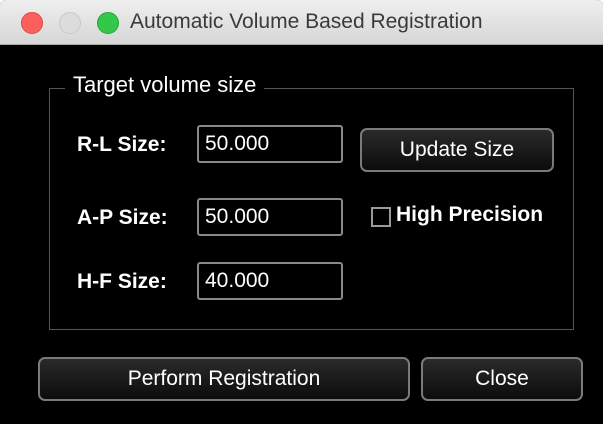 Image resolution: width=603 pixels, height=424 pixels. Describe the element at coordinates (381, 217) in the screenshot. I see `high-precision-checkbox` at that location.